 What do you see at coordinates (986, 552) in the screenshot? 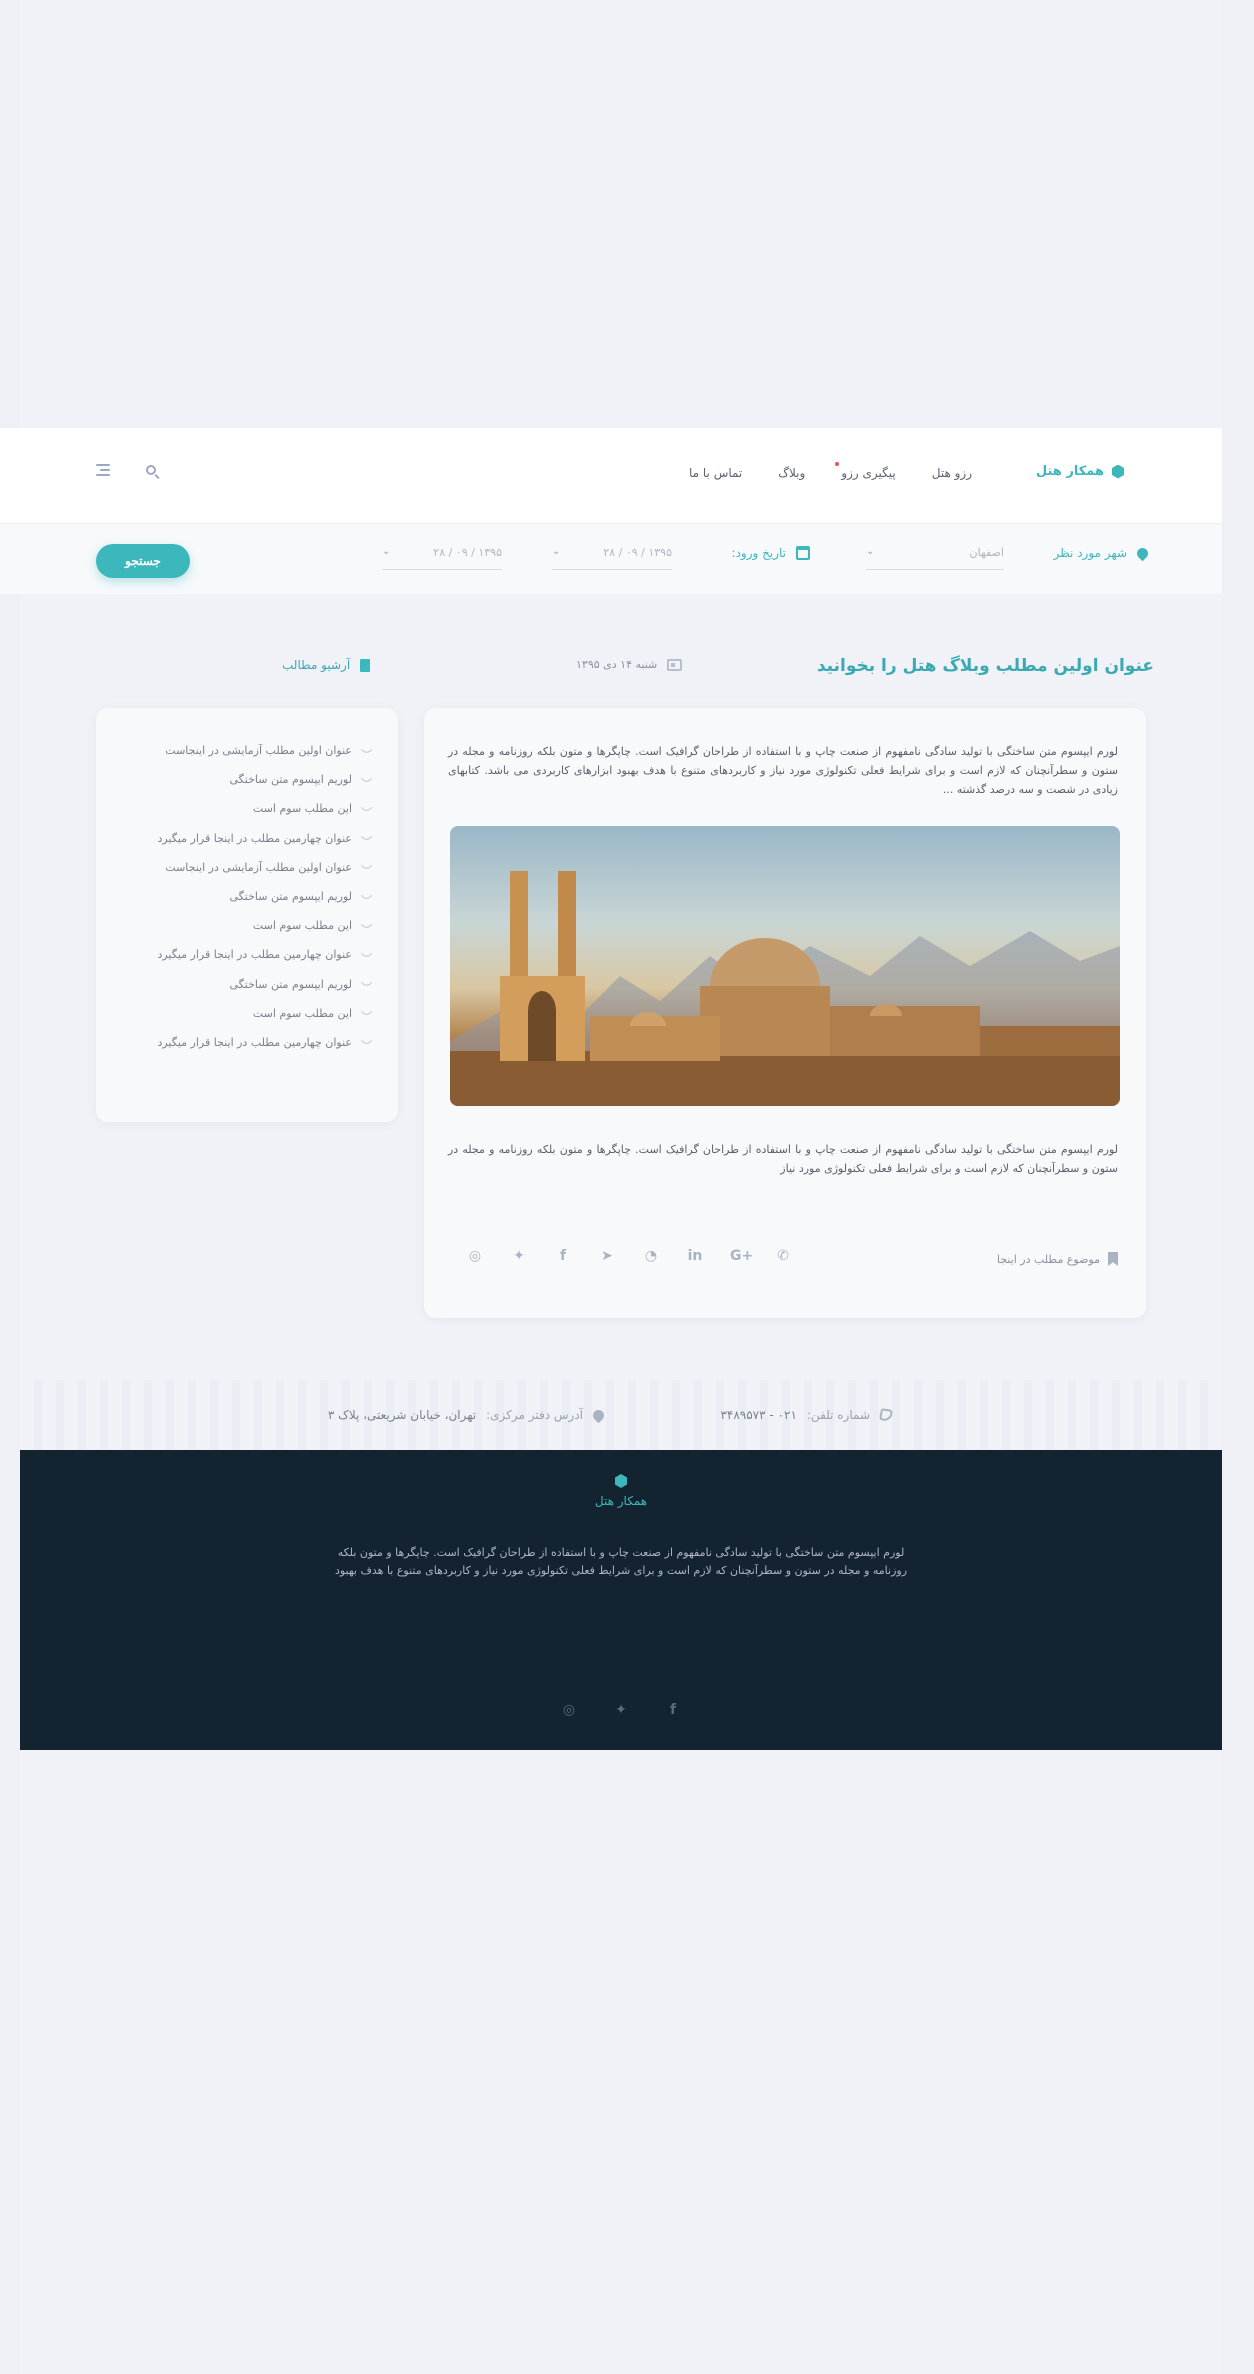
I see `city-select-value: اصفهان` at bounding box center [986, 552].